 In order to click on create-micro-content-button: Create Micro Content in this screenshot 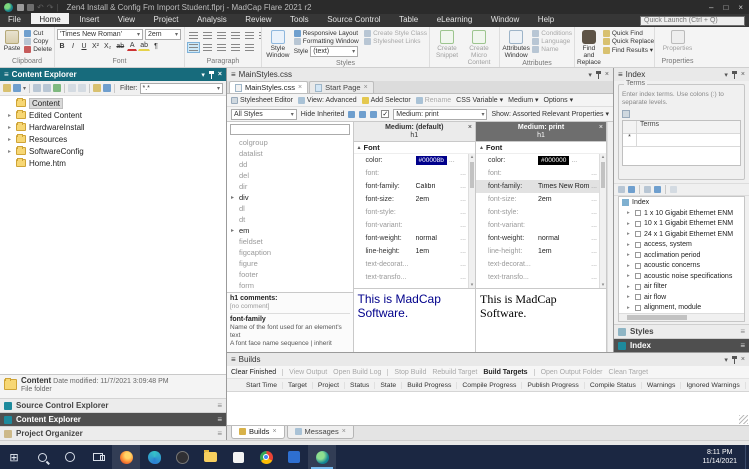, I will do `click(479, 47)`.